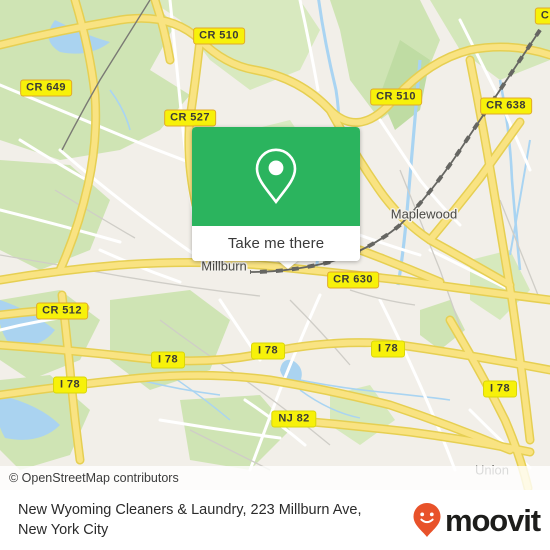 This screenshot has height=550, width=550. What do you see at coordinates (424, 214) in the screenshot?
I see `place-label-maplewood: Maplewood` at bounding box center [424, 214].